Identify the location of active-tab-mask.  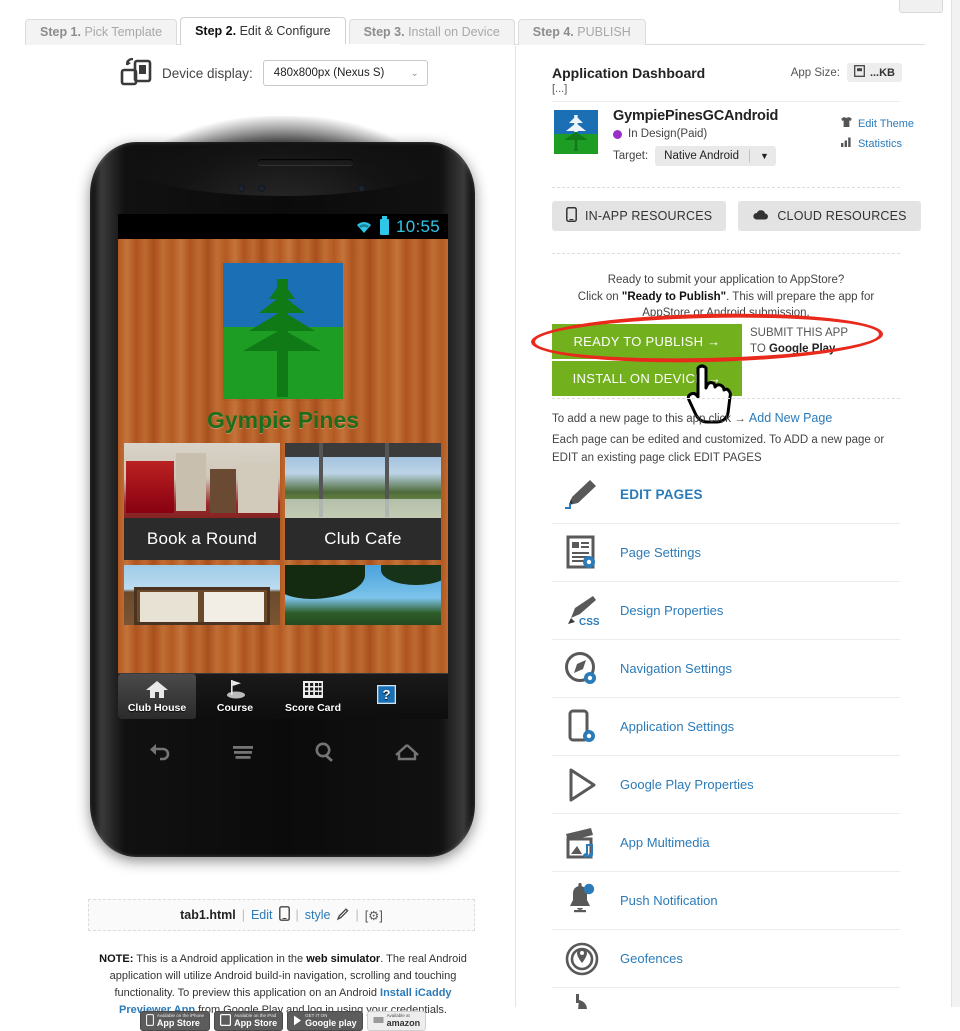
(304, 45).